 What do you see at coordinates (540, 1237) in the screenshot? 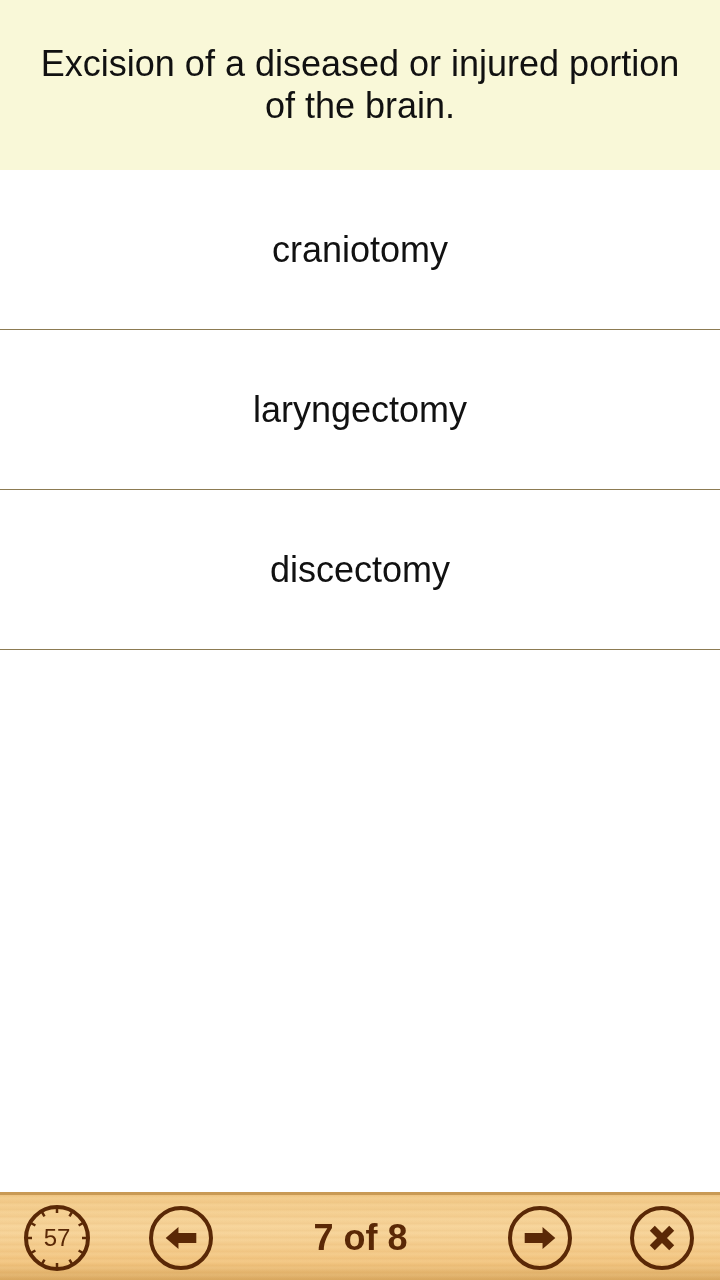
I see `next-button` at bounding box center [540, 1237].